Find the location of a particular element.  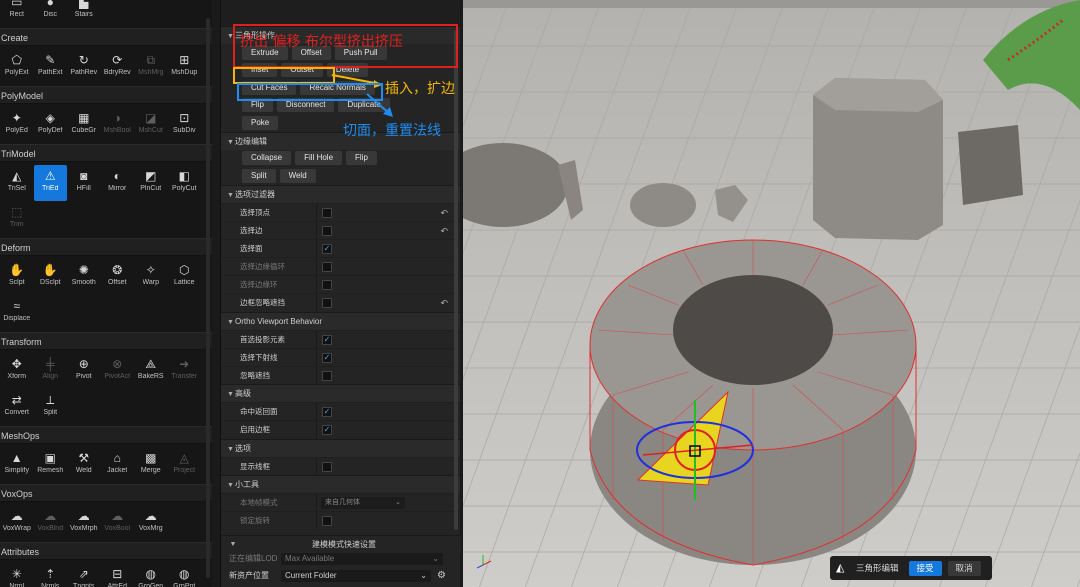

edge-flip-button: Flip is located at coordinates (361, 158).